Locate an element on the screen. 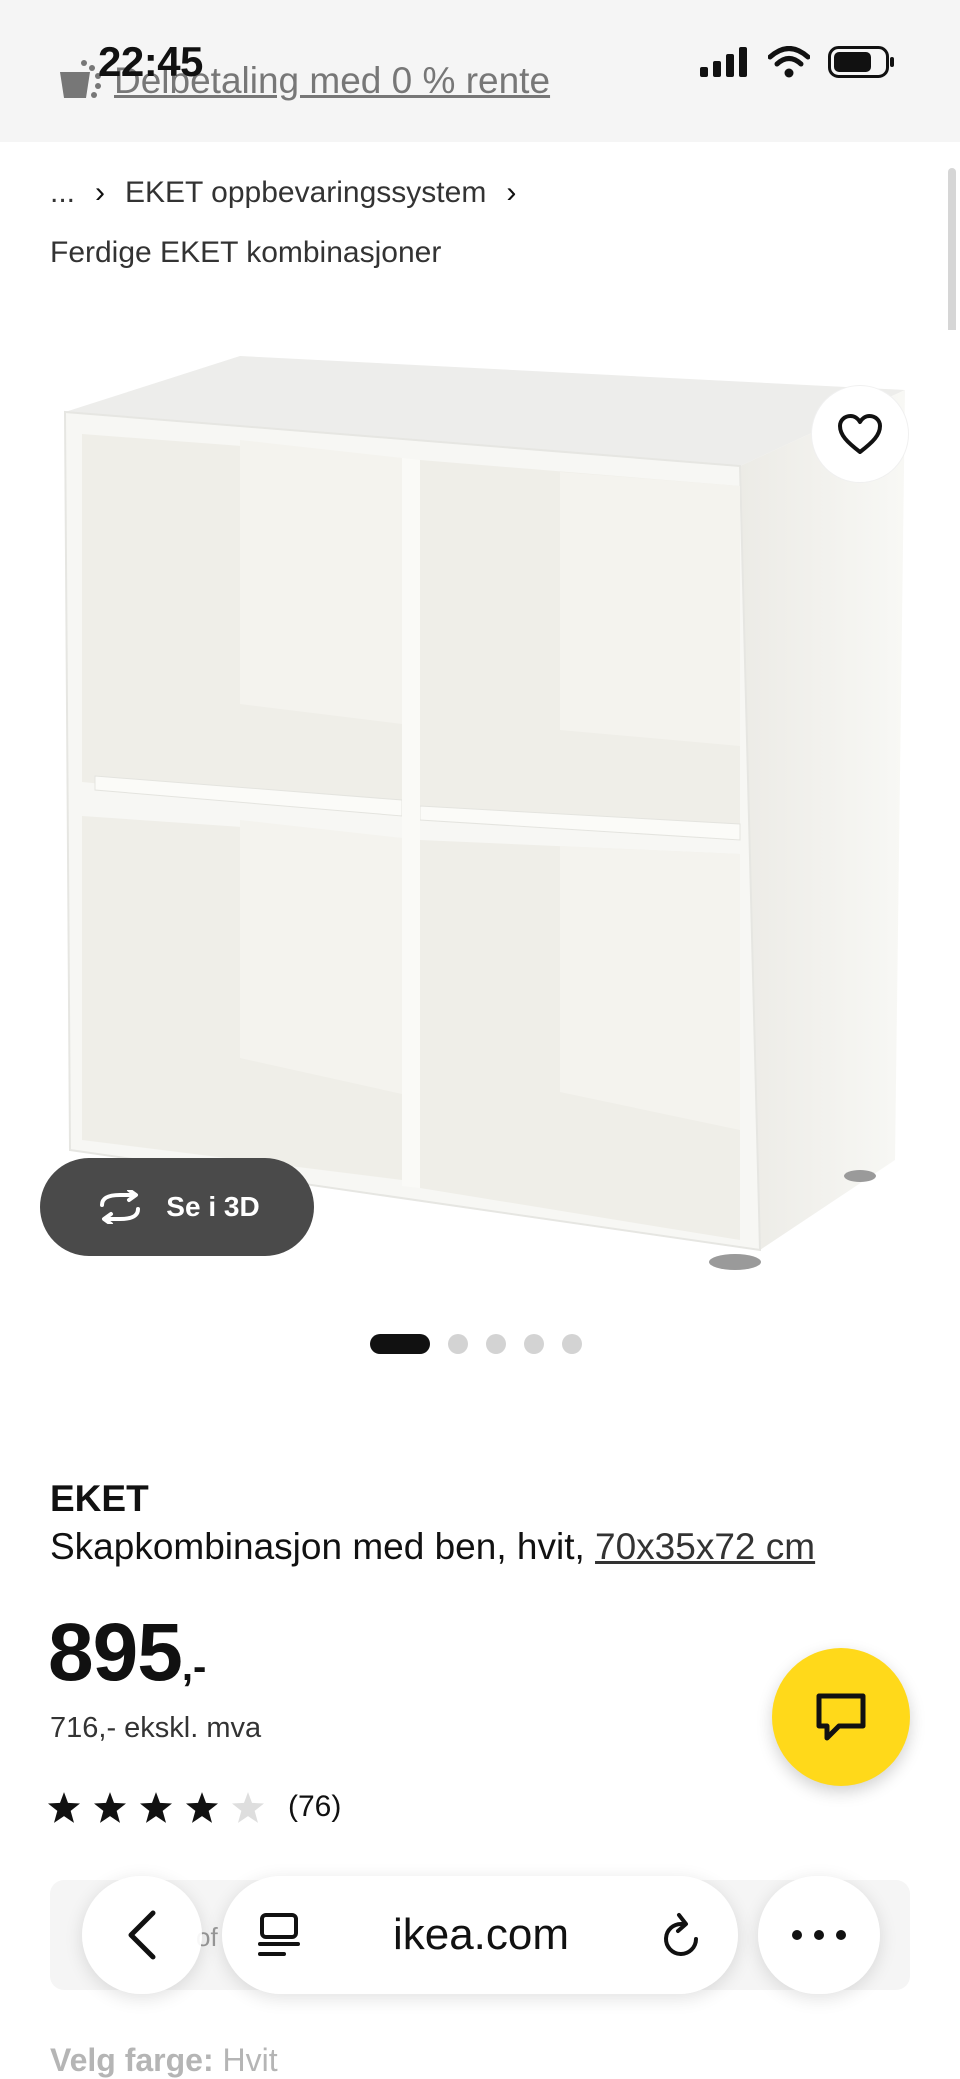 Image resolution: width=960 pixels, height=2079 pixels. status-time: 22:45 is located at coordinates (150, 61).